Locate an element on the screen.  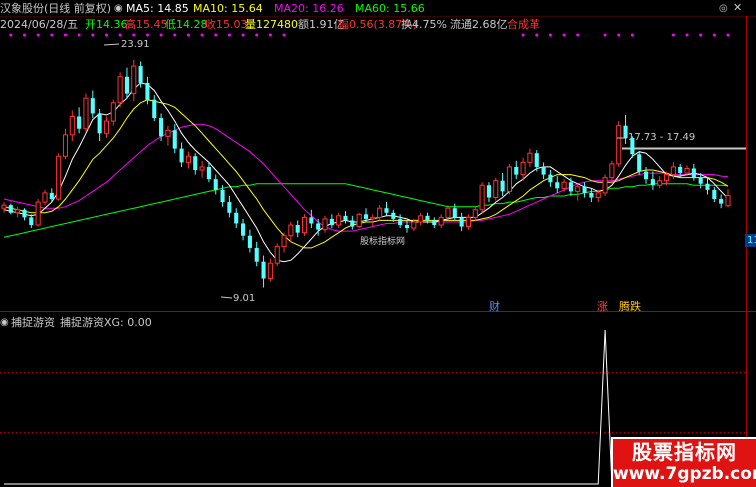
info-date: 2024/06/28/五 is located at coordinates (39, 24).